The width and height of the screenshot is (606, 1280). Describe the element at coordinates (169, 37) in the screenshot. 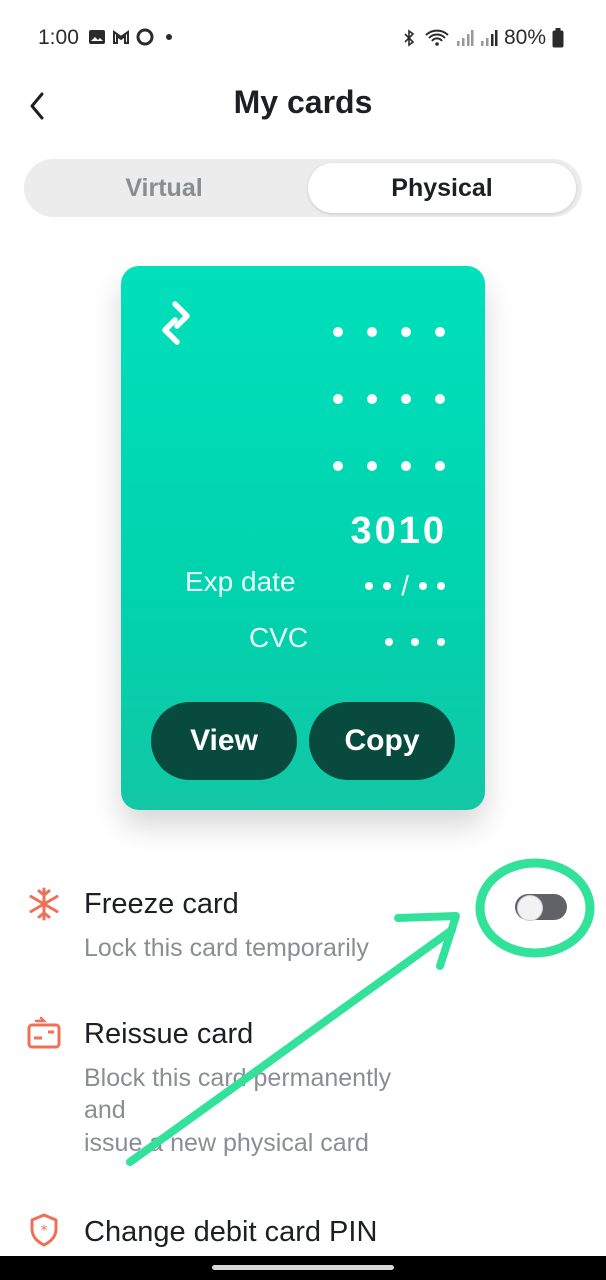

I see `more-notifications-dot-icon` at that location.